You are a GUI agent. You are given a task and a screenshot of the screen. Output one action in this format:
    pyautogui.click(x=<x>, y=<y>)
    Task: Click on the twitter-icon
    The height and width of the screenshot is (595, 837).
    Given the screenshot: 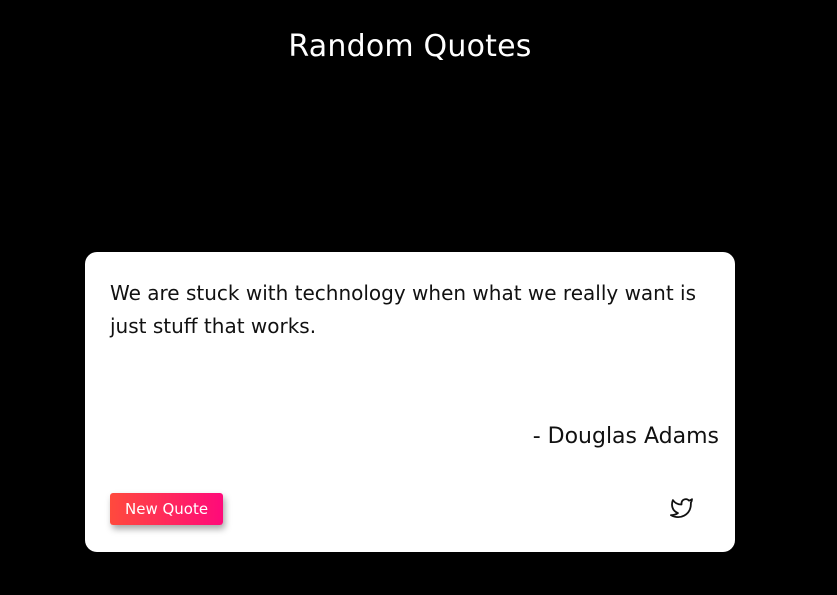 What is the action you would take?
    pyautogui.click(x=681, y=510)
    